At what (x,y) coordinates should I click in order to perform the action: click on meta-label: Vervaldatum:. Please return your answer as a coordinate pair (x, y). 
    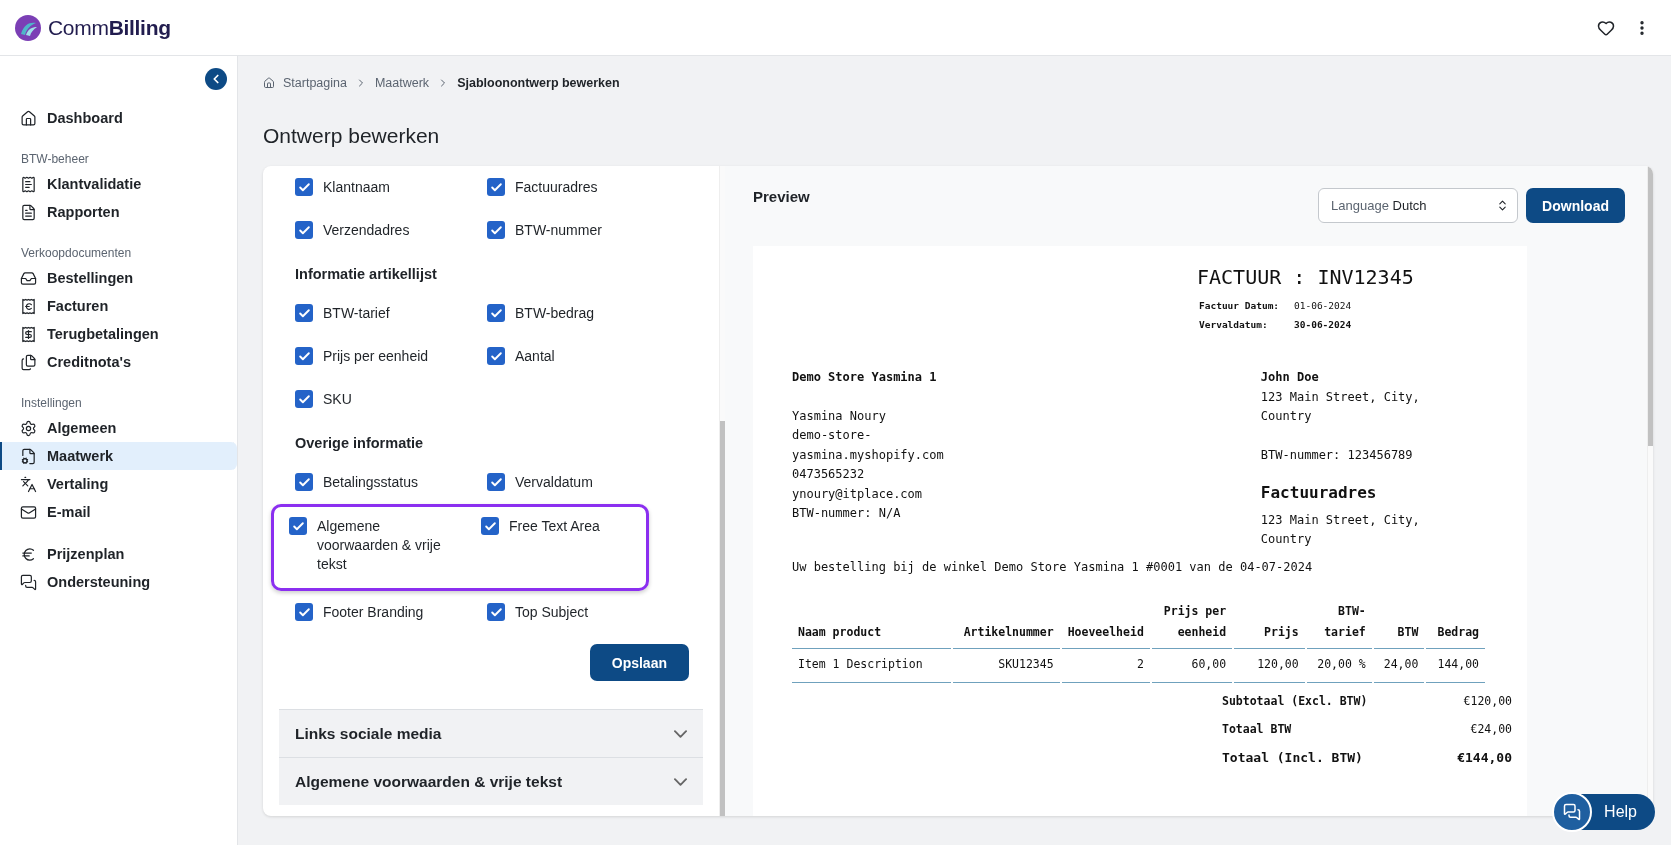
    Looking at the image, I should click on (1234, 325).